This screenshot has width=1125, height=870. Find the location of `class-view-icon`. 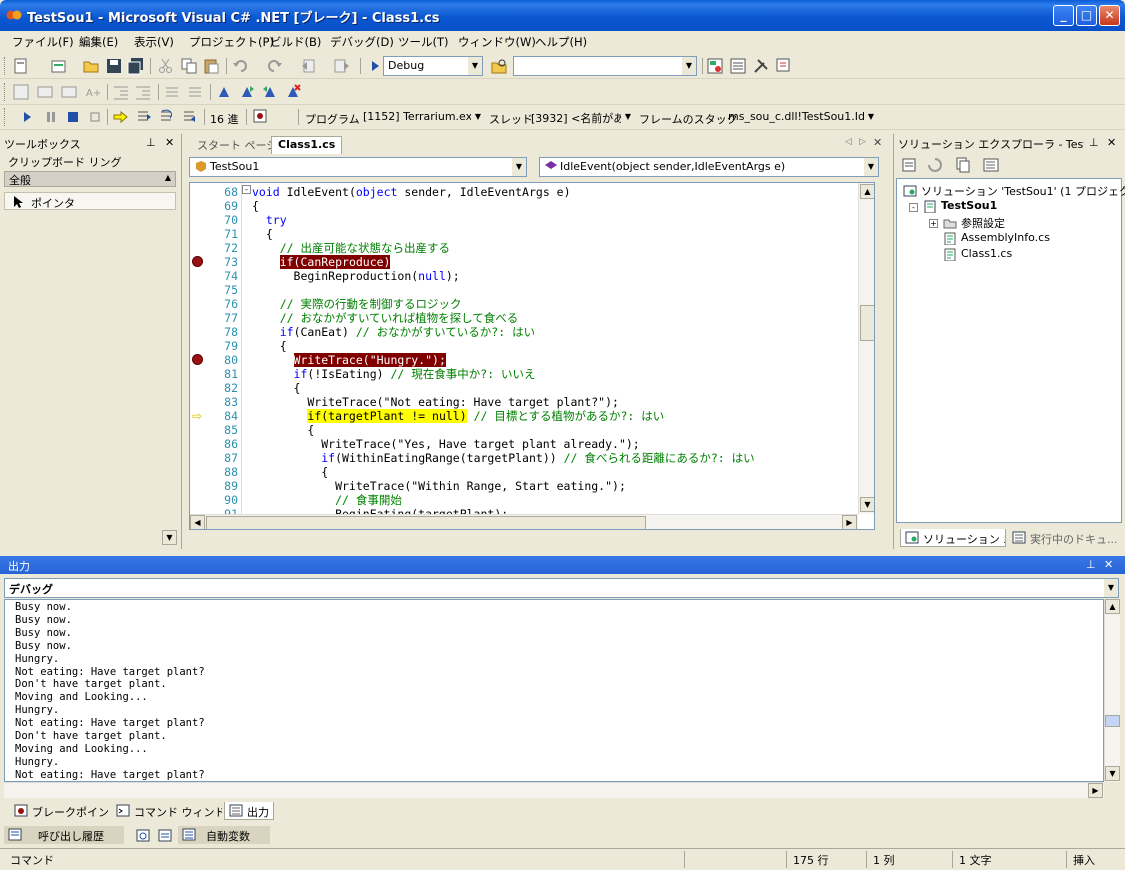

class-view-icon is located at coordinates (784, 66).